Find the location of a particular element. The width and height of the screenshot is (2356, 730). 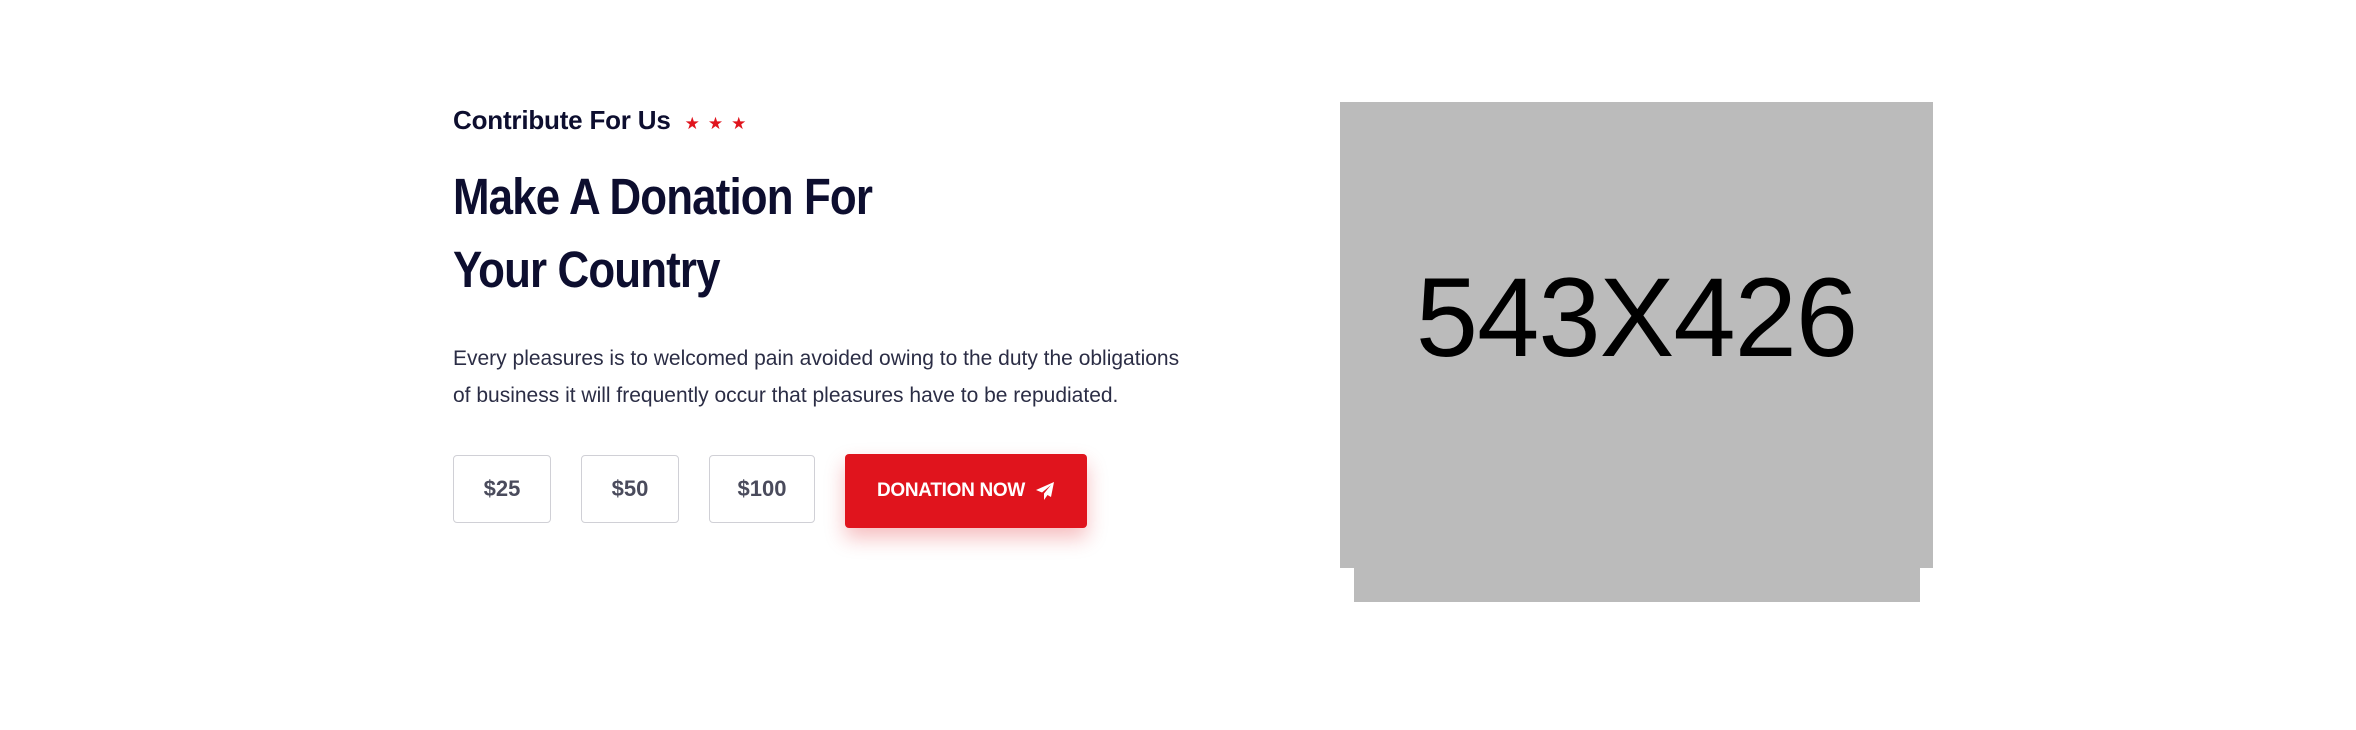

image-placeholder-label: 543X426 is located at coordinates (1636, 317).